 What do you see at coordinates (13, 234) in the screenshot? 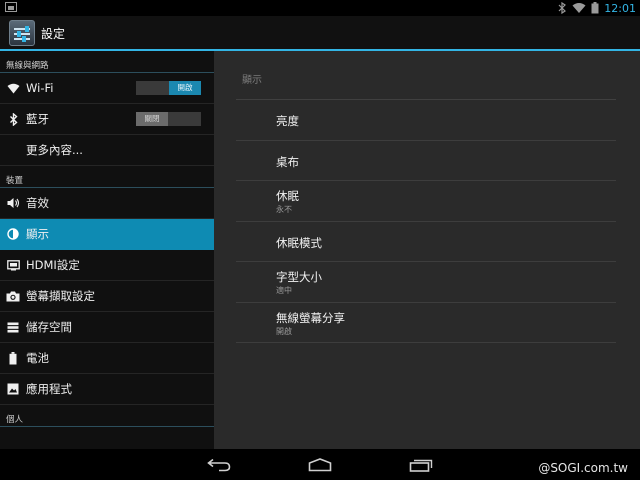
I see `display-icon` at bounding box center [13, 234].